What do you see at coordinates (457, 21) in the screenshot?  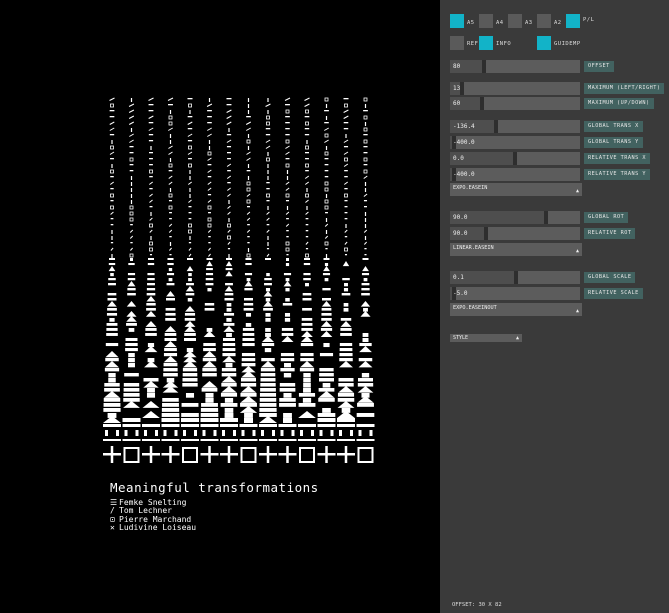 I see `toggle-a5` at bounding box center [457, 21].